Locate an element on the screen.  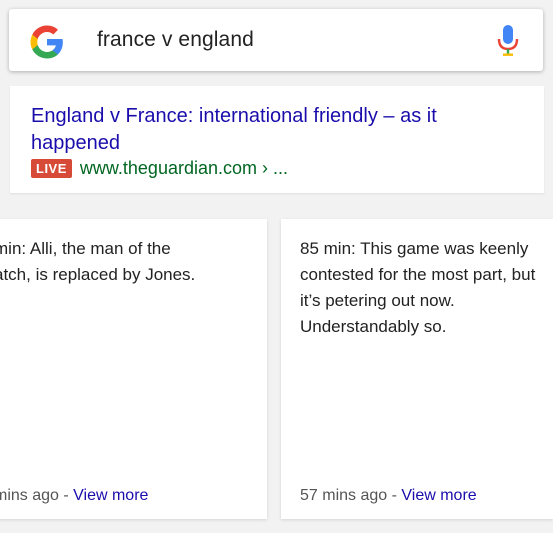
live-update-text-line: atch, is replaced by Jones. is located at coordinates (98, 274).